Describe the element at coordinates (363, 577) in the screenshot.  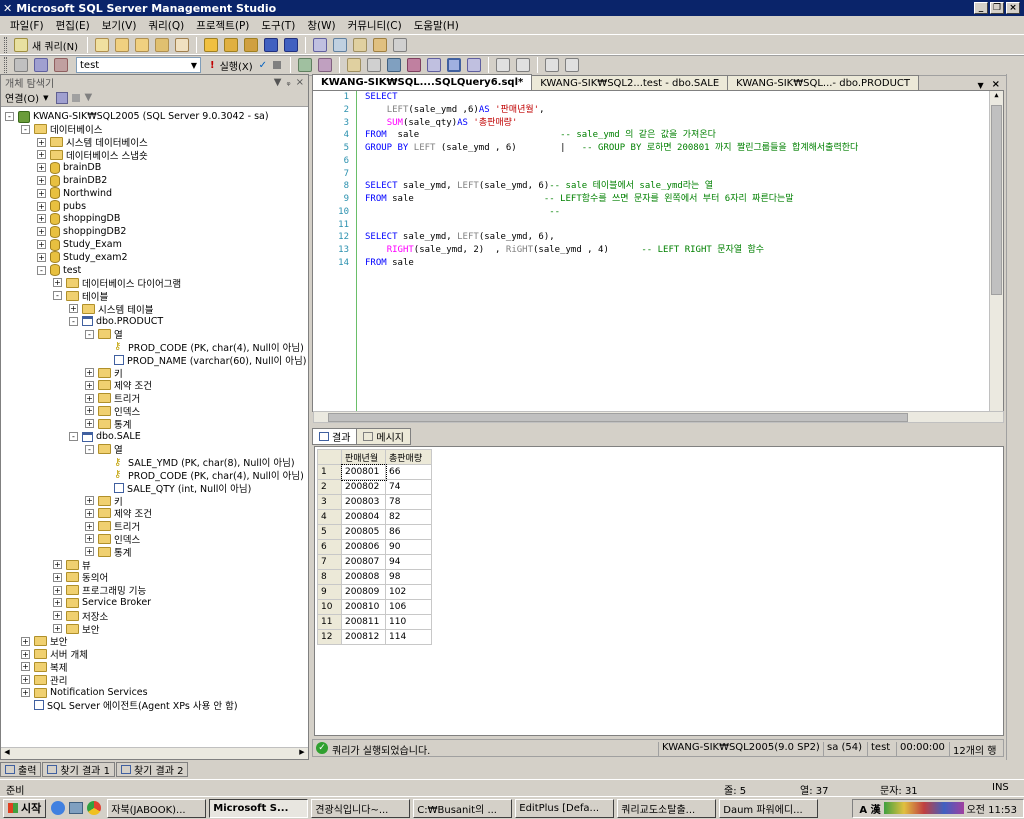
I see `grid-cell: 200808` at that location.